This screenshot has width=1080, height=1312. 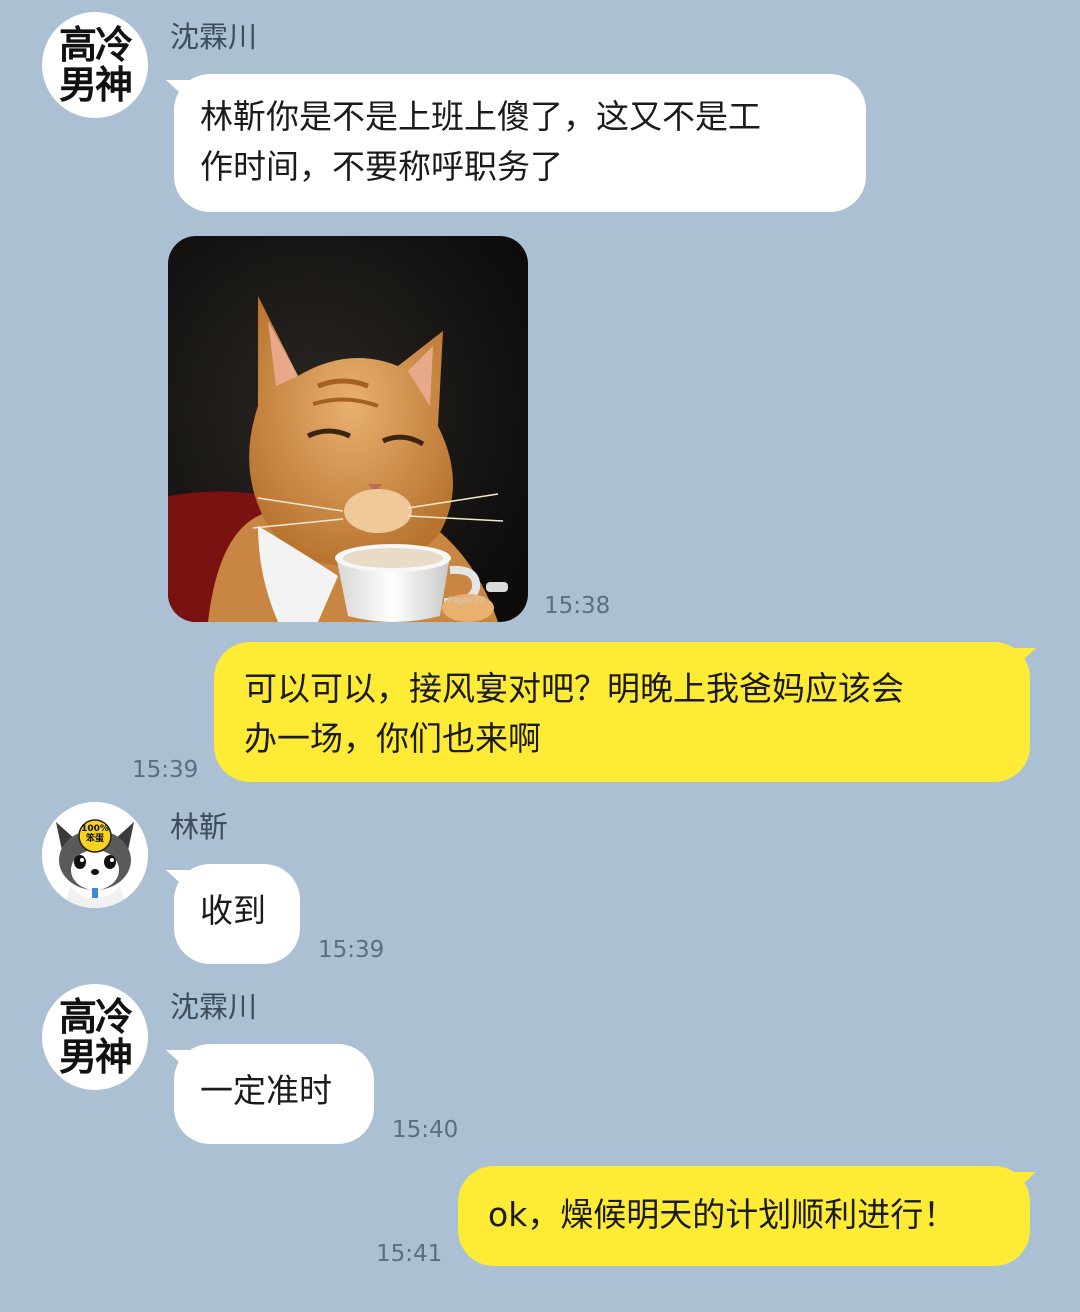 What do you see at coordinates (577, 606) in the screenshot?
I see `message-time: 15:38` at bounding box center [577, 606].